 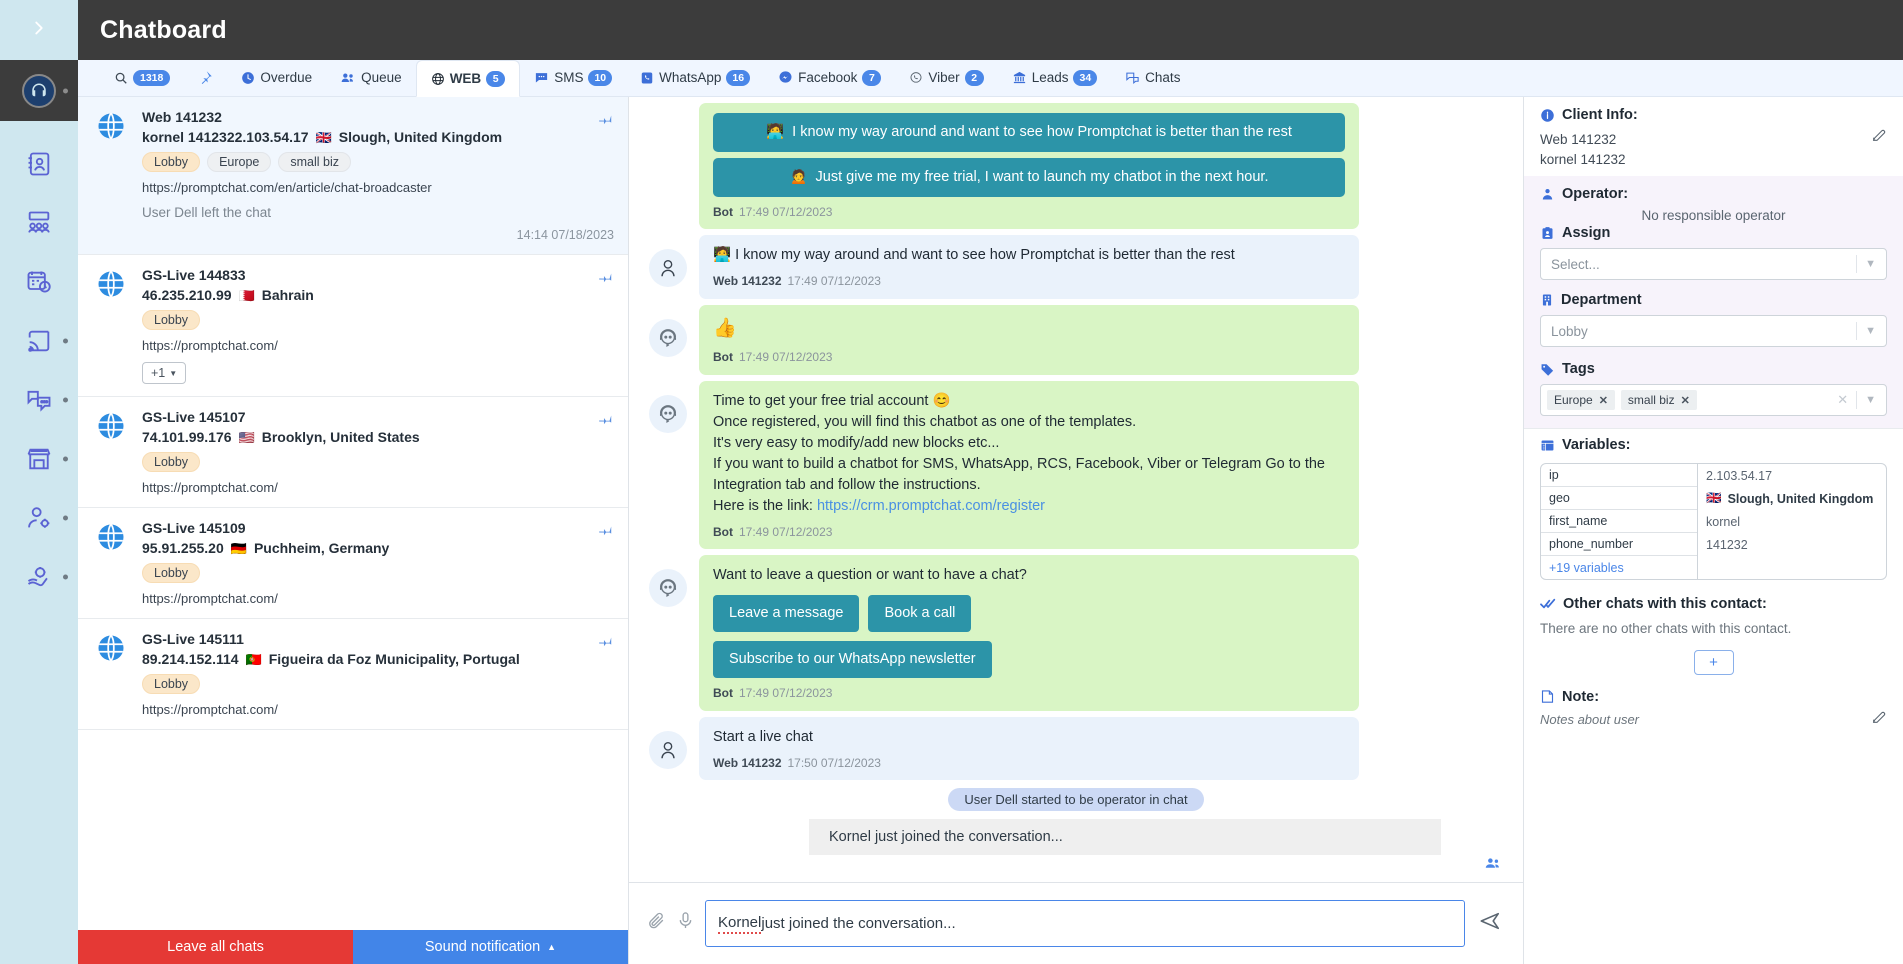 I want to click on rail-expand-button, so click(x=39, y=30).